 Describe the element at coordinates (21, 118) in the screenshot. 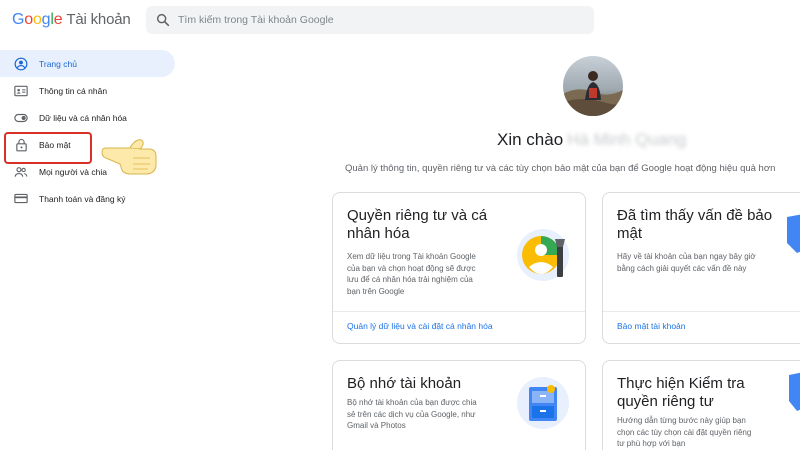

I see `toggle-icon` at that location.